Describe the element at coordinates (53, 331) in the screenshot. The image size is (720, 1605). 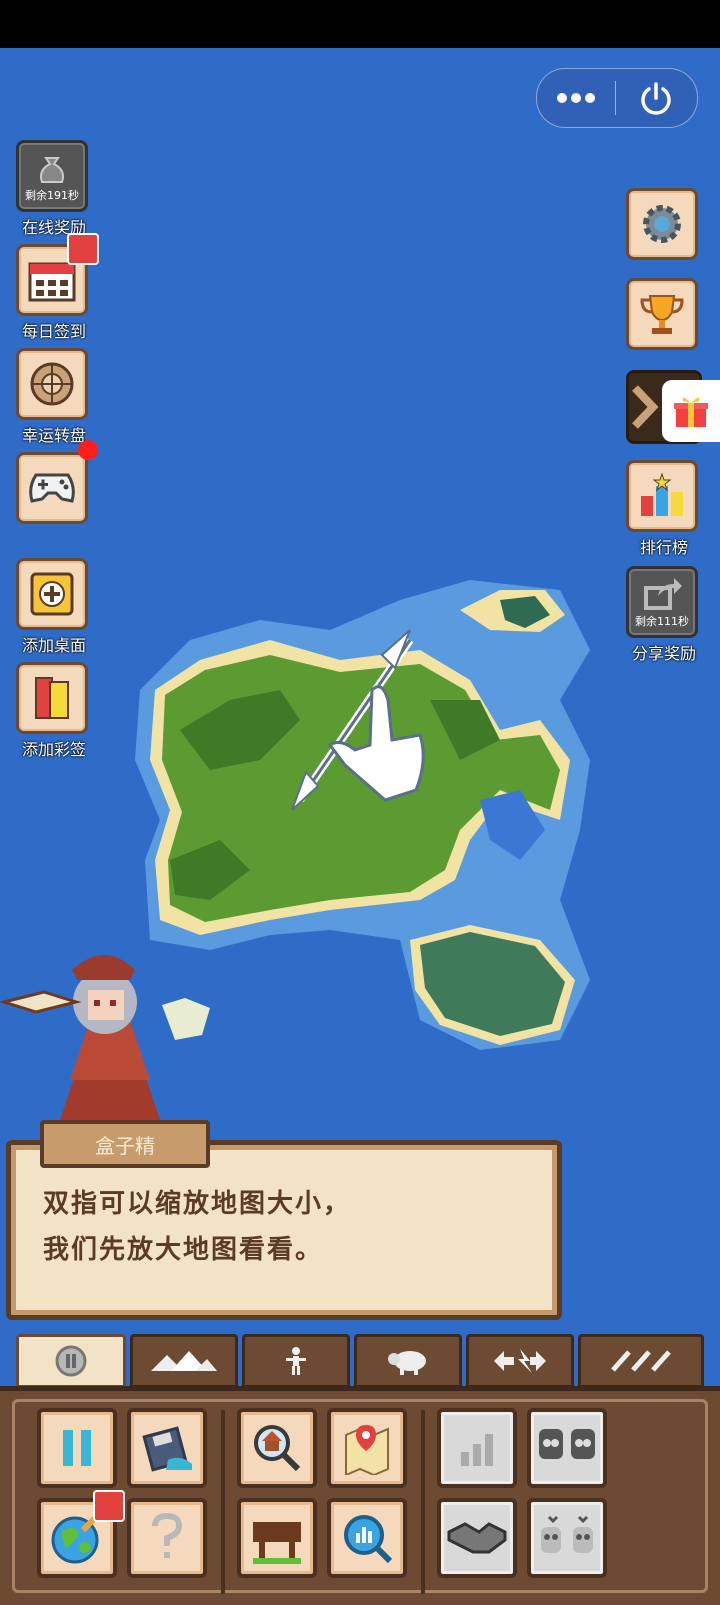
I see `daily-checkin-label: 每日签到` at that location.